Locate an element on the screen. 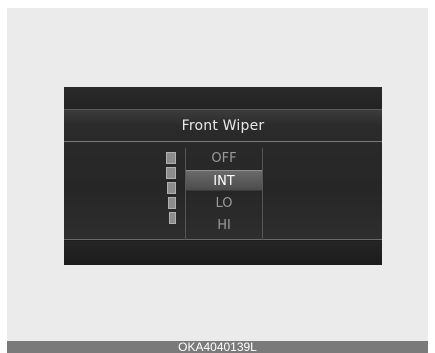 The height and width of the screenshot is (353, 435). display-top-bar is located at coordinates (223, 98).